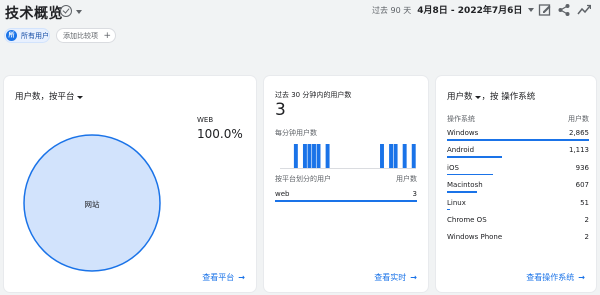 Image resolution: width=600 pixels, height=295 pixels. What do you see at coordinates (531, 10) in the screenshot?
I see `date-chevron-down-icon` at bounding box center [531, 10].